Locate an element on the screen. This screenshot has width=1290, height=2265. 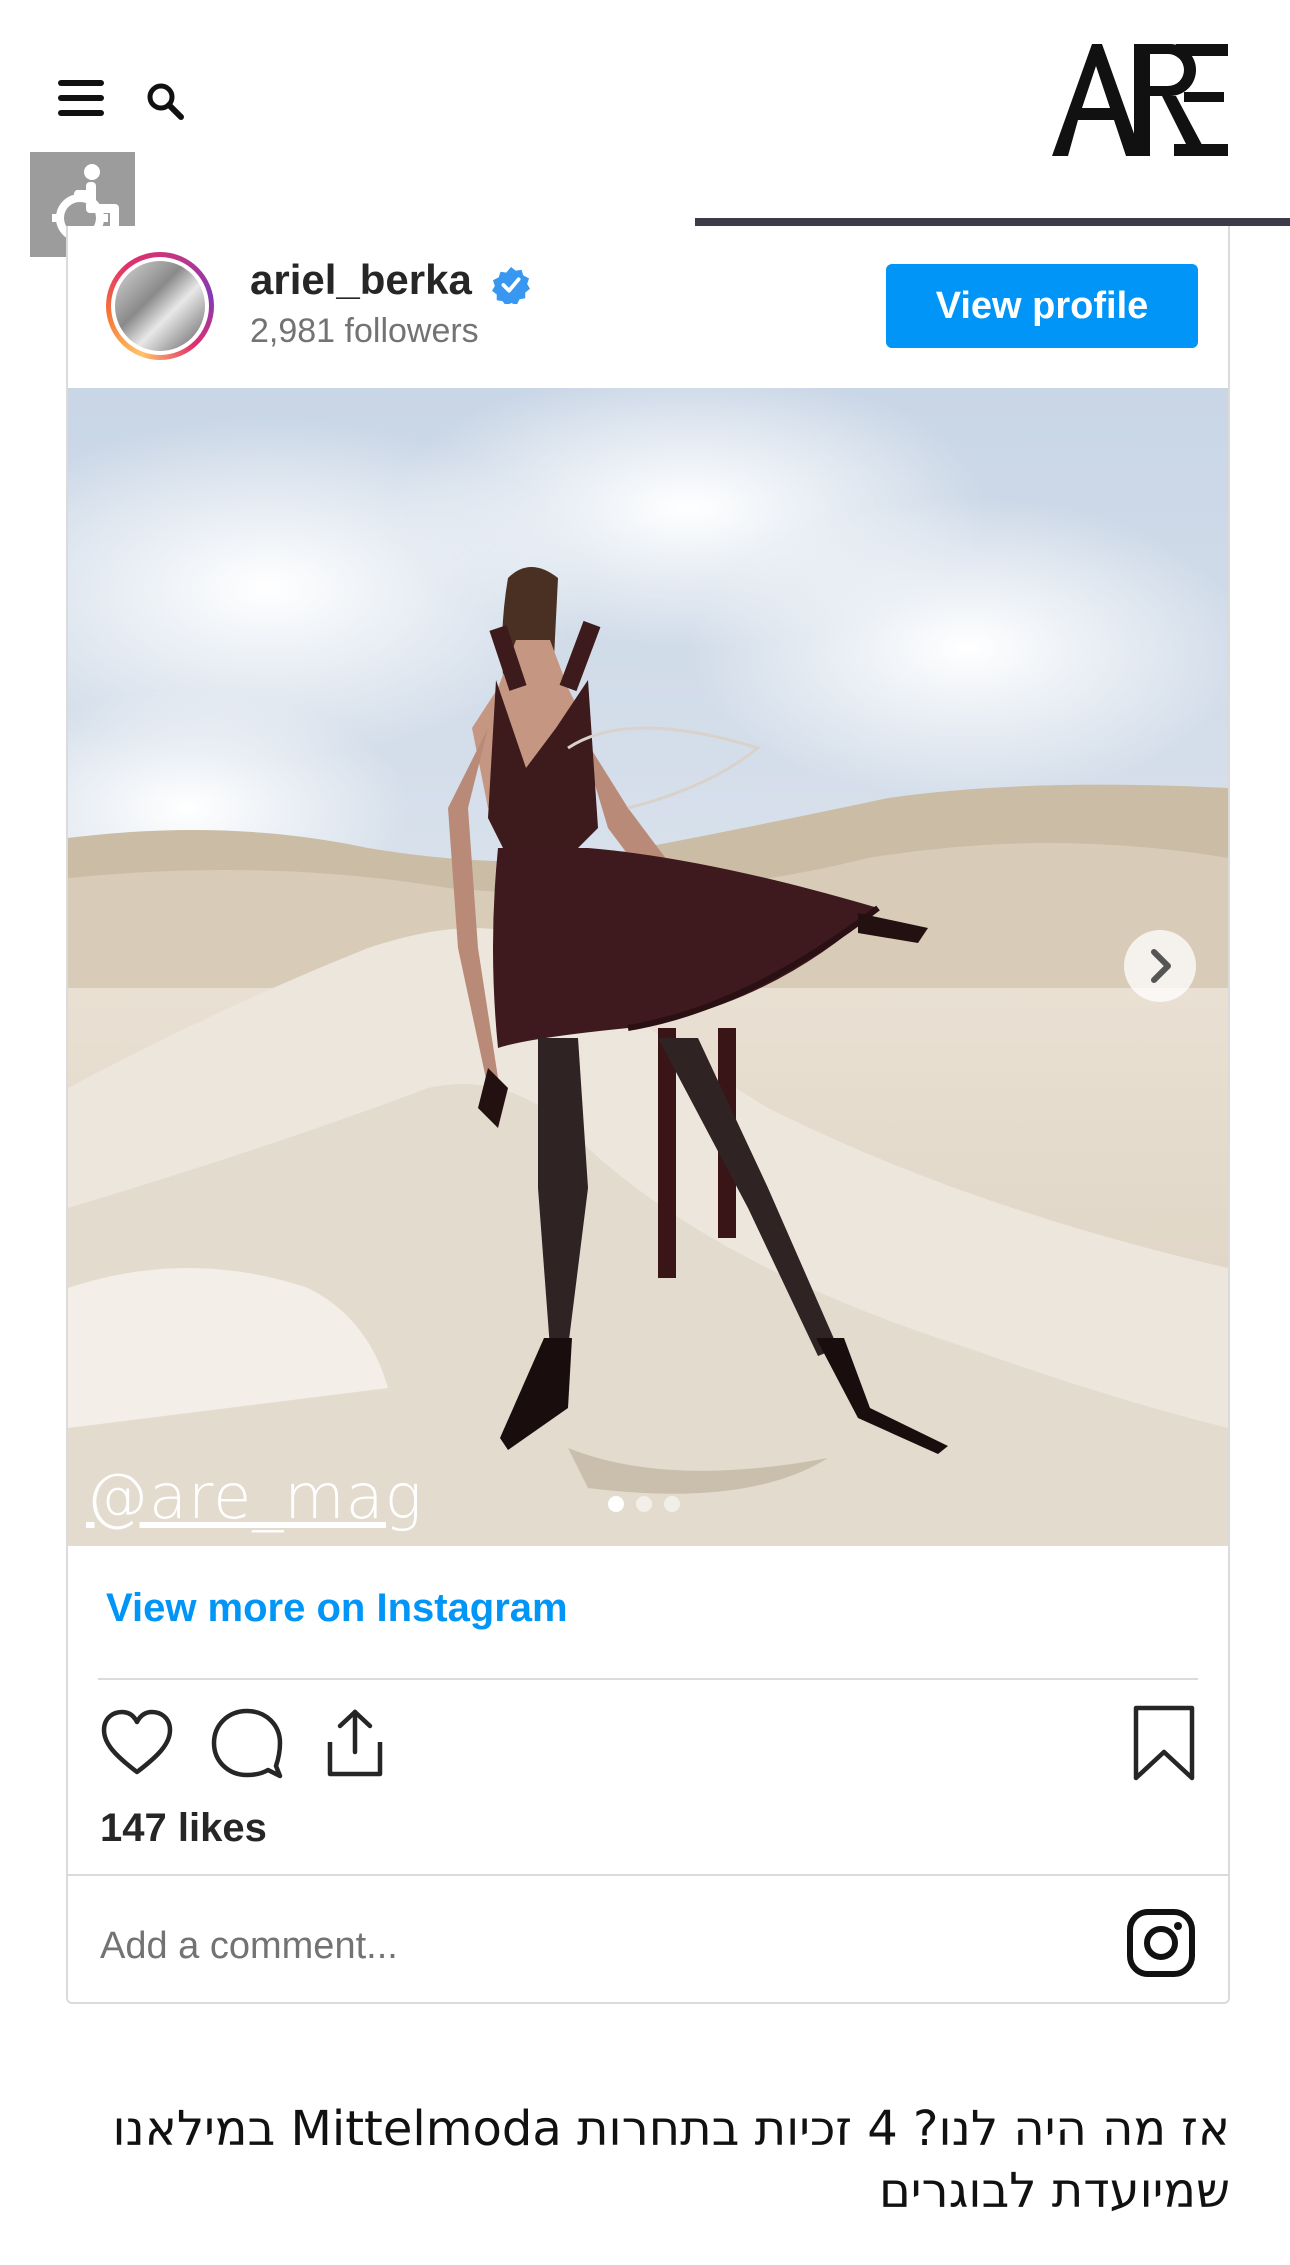
heart-icon is located at coordinates (137, 1743).